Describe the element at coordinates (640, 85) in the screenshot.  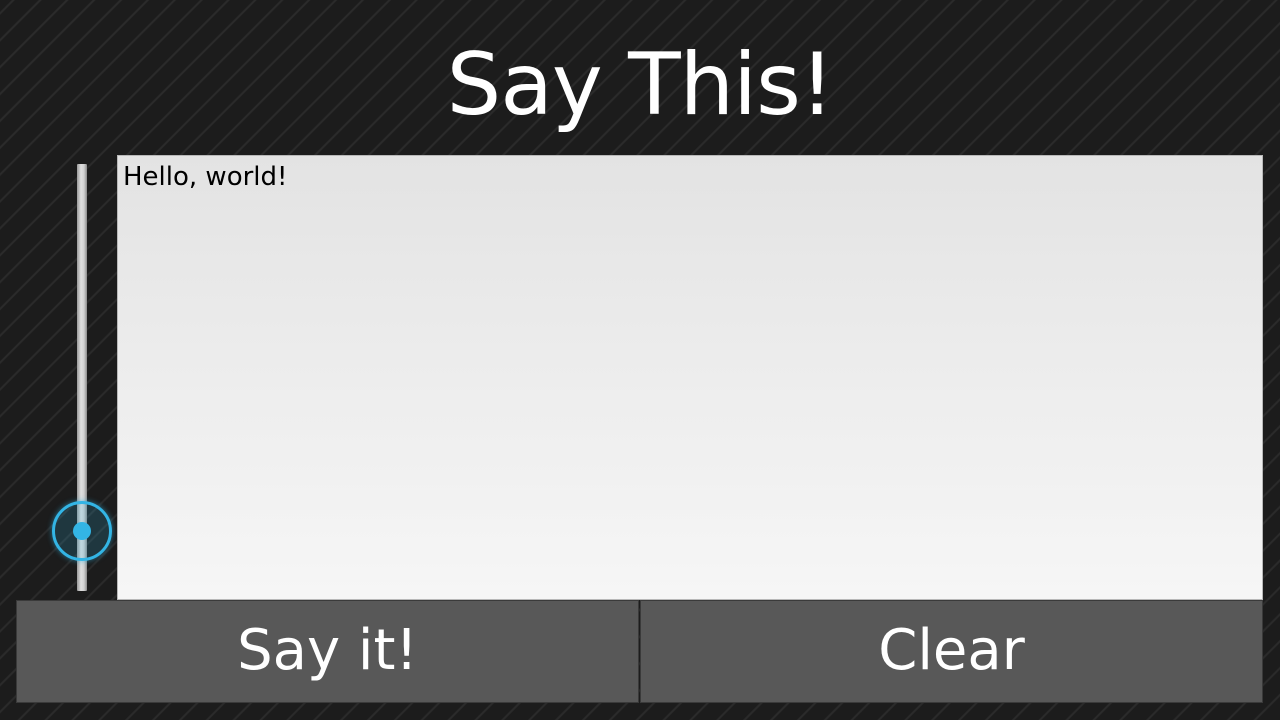
I see `app-title: Say This!` at that location.